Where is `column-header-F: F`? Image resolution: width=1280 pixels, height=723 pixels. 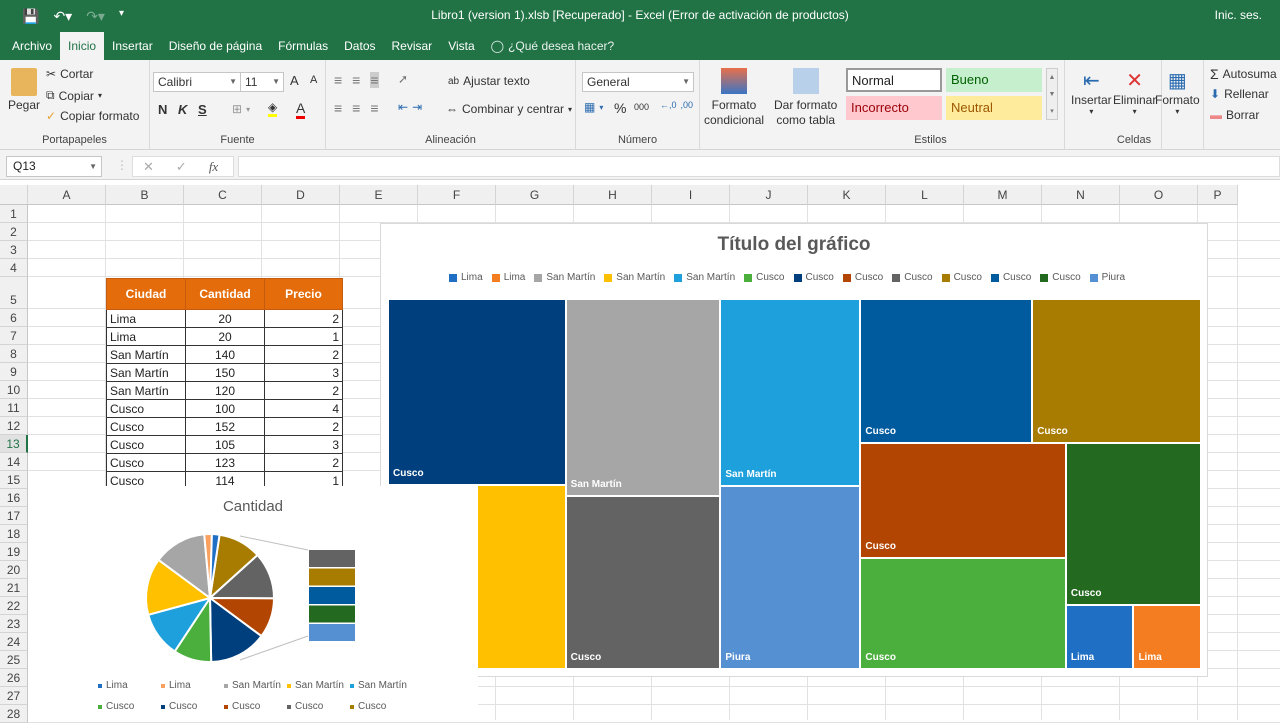
column-header-F: F is located at coordinates (457, 195).